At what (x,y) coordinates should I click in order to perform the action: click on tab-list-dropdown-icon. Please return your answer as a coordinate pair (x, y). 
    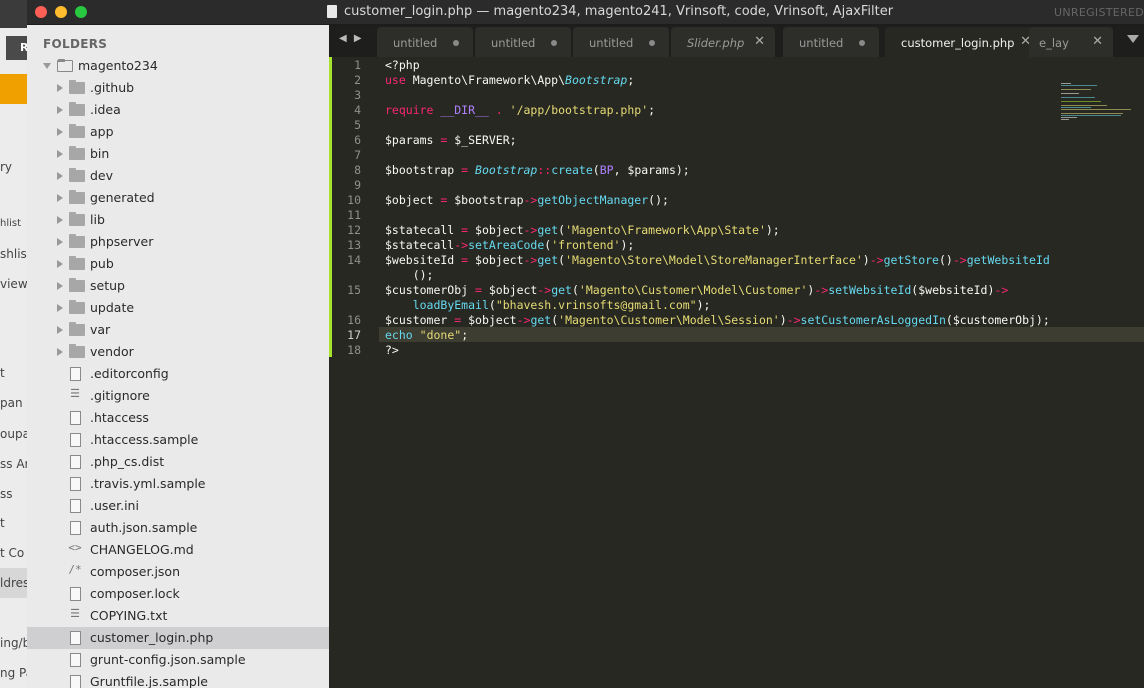
    Looking at the image, I should click on (1133, 39).